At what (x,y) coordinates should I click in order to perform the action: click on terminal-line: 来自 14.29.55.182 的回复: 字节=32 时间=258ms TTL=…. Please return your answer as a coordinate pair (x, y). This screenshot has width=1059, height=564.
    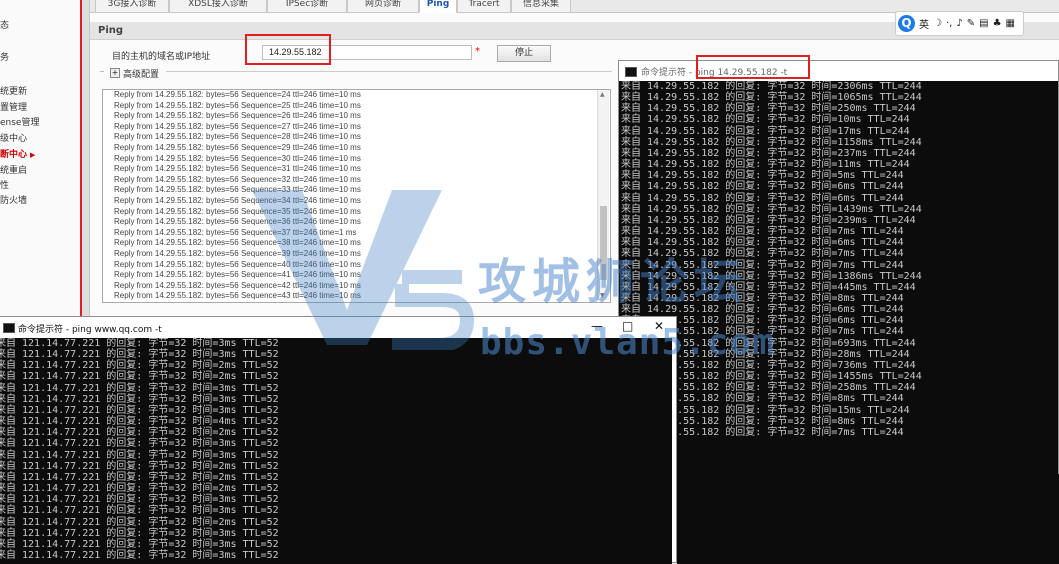
    Looking at the image, I should click on (768, 388).